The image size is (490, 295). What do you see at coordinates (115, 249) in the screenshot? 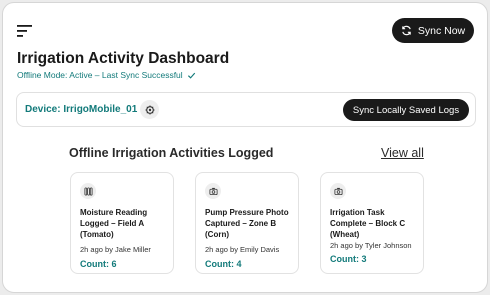
I see `activity-card-meta: 2h ago by Jake Miller` at bounding box center [115, 249].